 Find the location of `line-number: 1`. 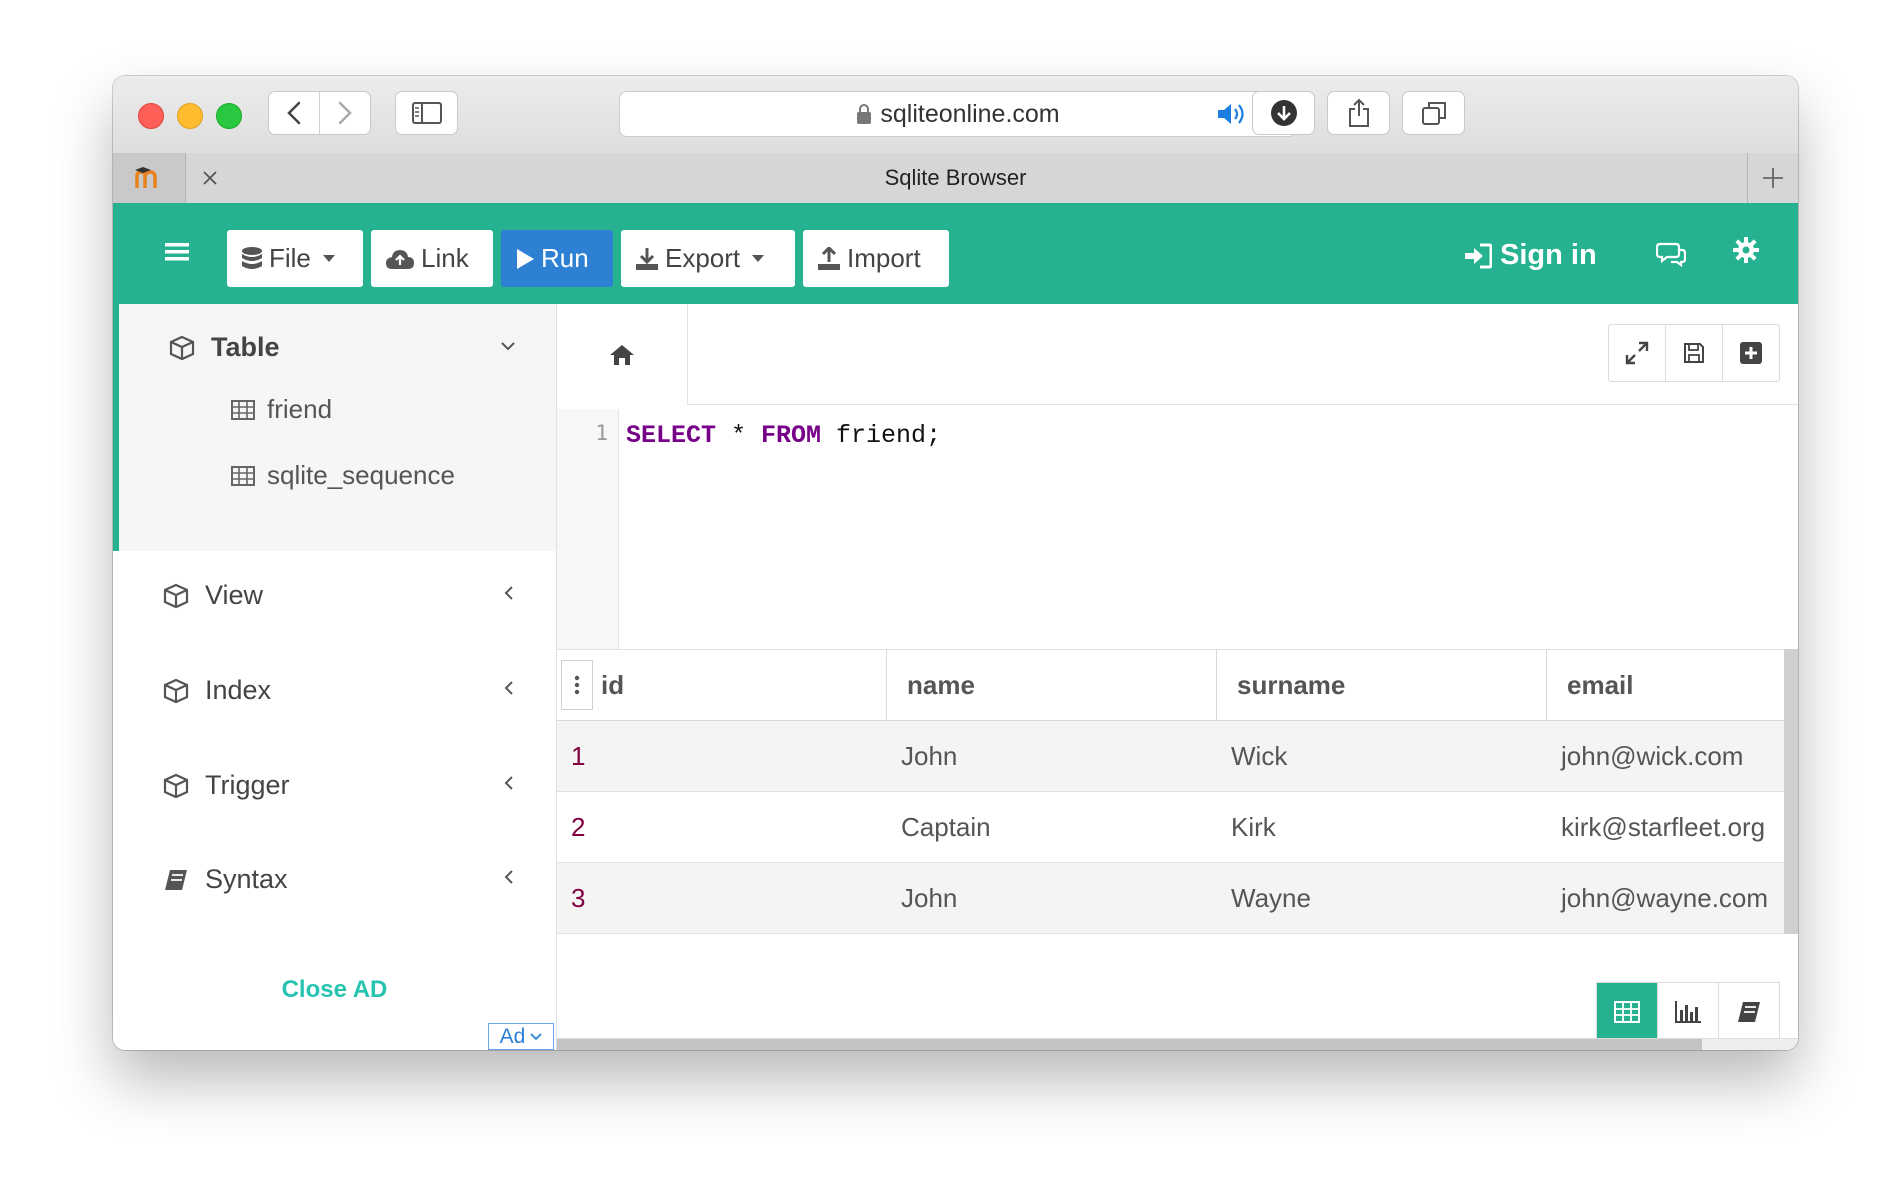

line-number: 1 is located at coordinates (601, 433).